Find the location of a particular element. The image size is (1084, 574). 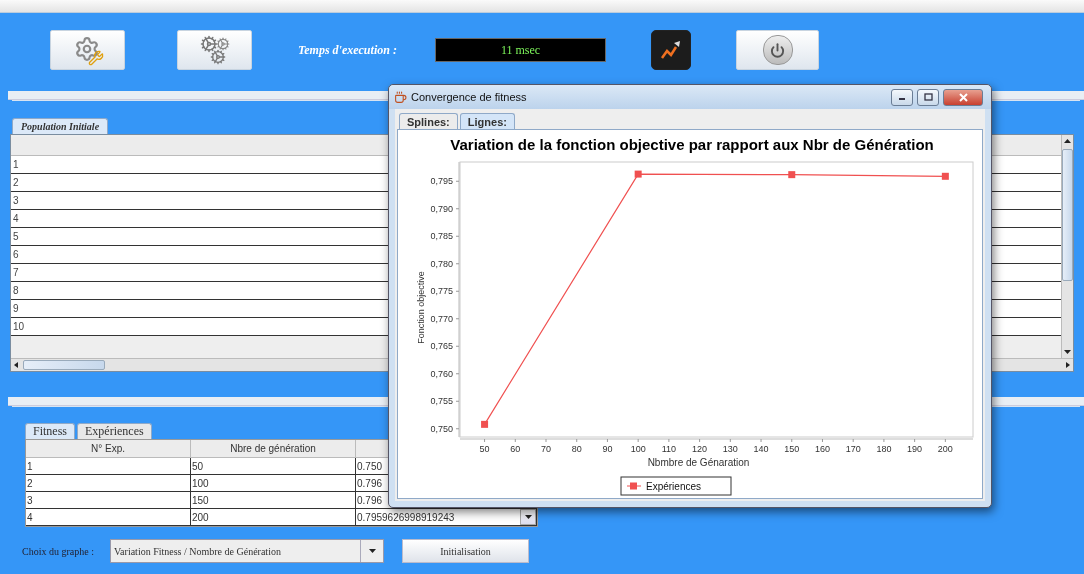

x-tick-label: 150 is located at coordinates (792, 449).